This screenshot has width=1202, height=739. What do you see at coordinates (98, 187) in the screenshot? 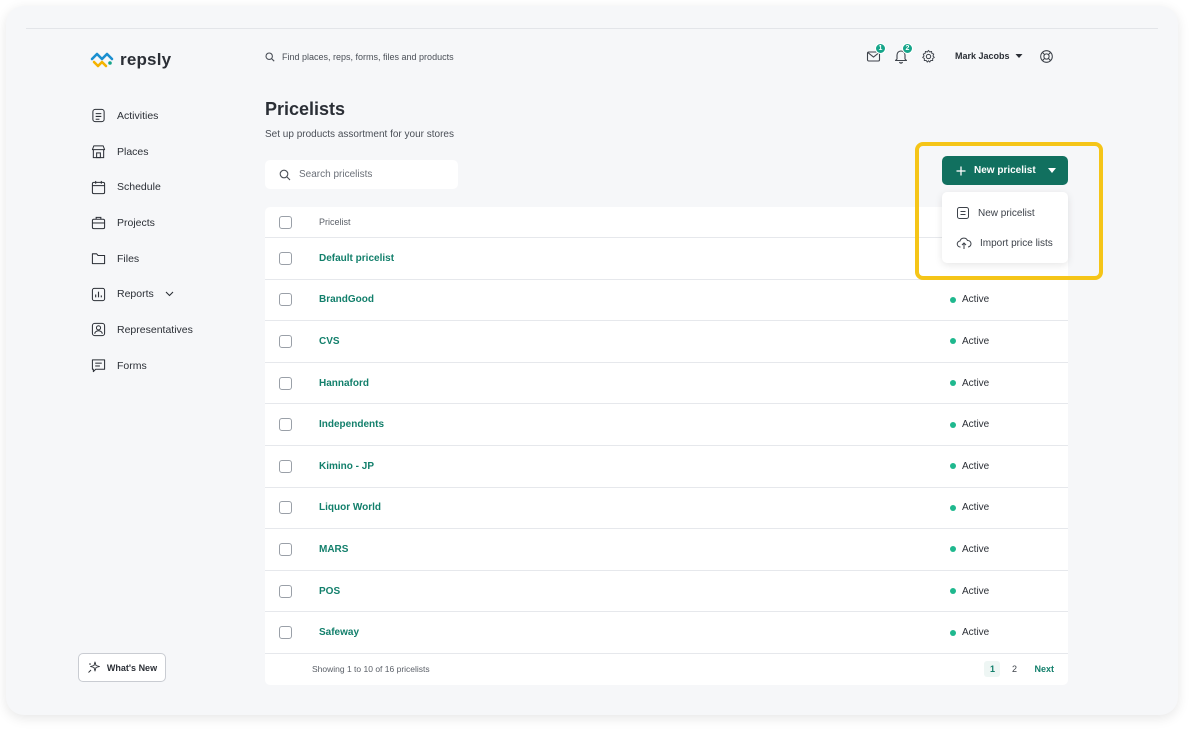
I see `calendar-icon` at bounding box center [98, 187].